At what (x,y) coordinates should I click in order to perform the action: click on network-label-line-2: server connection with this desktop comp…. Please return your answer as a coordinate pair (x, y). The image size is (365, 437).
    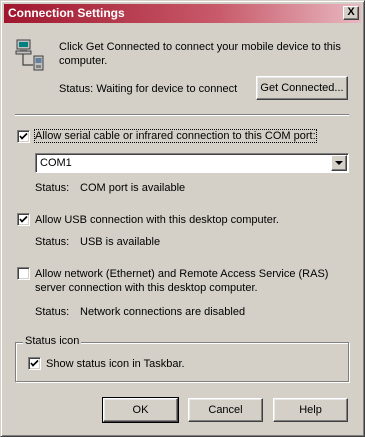
    Looking at the image, I should click on (146, 288).